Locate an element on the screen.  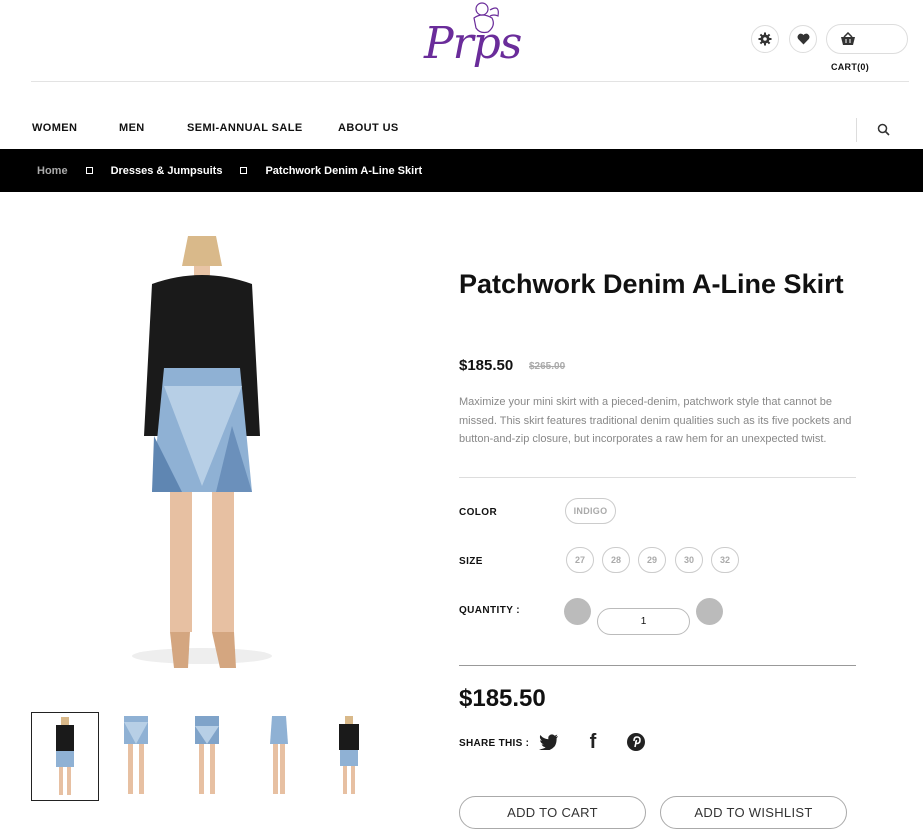
brand-logo: Prps is located at coordinates (471, 40).